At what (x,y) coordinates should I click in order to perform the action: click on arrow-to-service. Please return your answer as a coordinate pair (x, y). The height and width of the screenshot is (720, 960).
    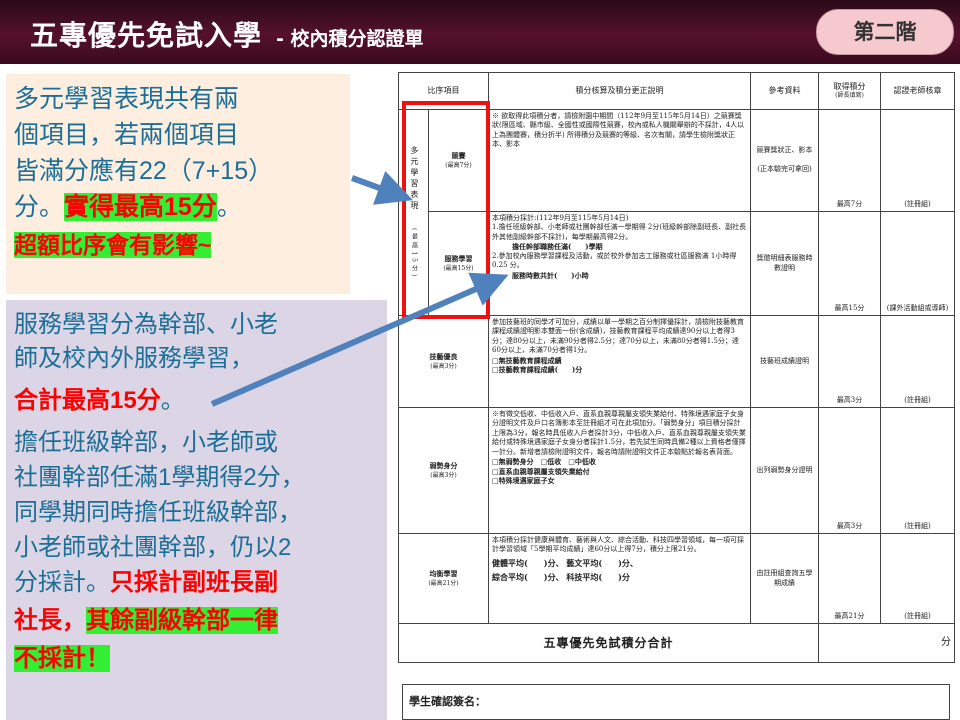
    Looking at the image, I should click on (359, 339).